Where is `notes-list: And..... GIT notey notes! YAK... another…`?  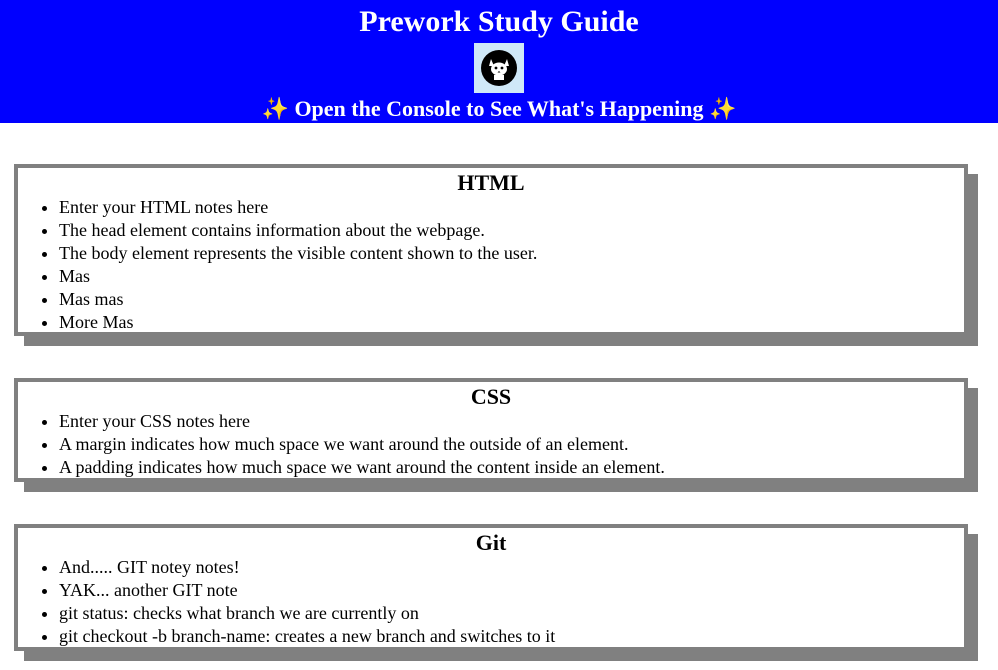 notes-list: And..... GIT notey notes! YAK... another… is located at coordinates (491, 602).